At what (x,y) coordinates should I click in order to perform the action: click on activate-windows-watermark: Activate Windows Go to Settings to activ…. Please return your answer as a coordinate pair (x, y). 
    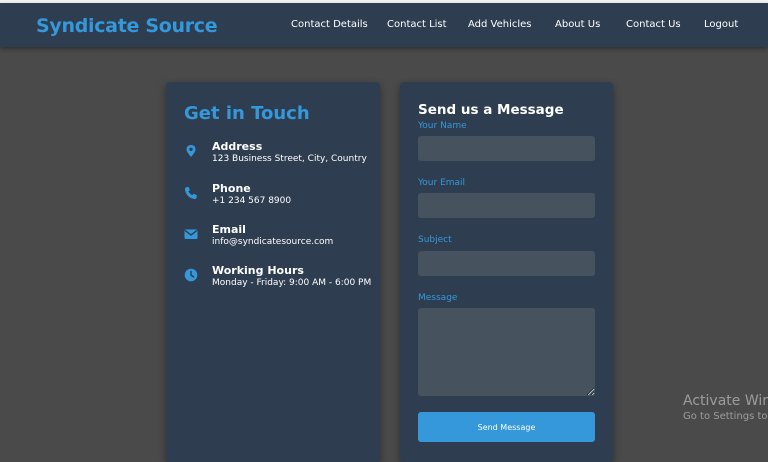
    Looking at the image, I should click on (725, 407).